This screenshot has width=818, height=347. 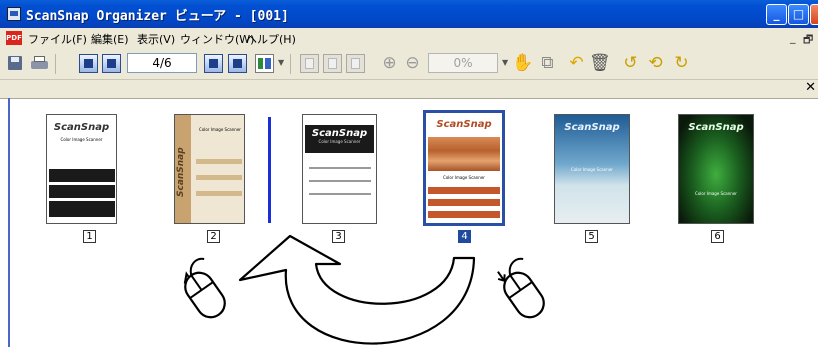 I want to click on drag-illustration, so click(x=364, y=289).